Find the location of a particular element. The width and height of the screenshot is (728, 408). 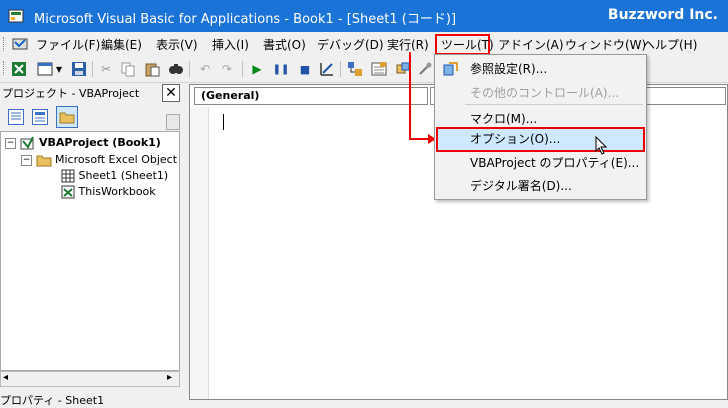

find-icon is located at coordinates (176, 69).